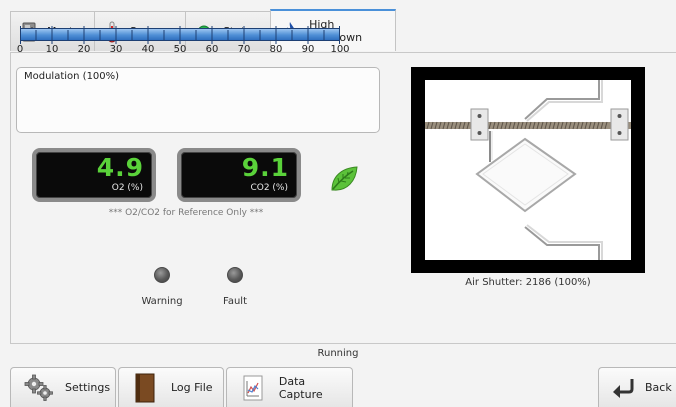 The width and height of the screenshot is (676, 407). What do you see at coordinates (192, 387) in the screenshot?
I see `log-file-label: Log File` at bounding box center [192, 387].